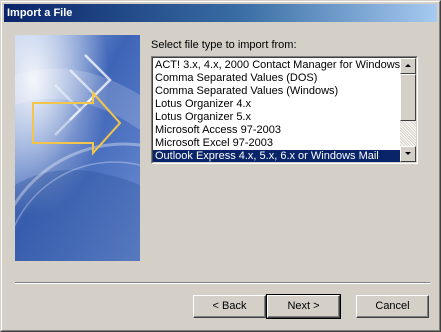 The width and height of the screenshot is (441, 332). Describe the element at coordinates (392, 306) in the screenshot. I see `cancel-button: Cancel` at that location.